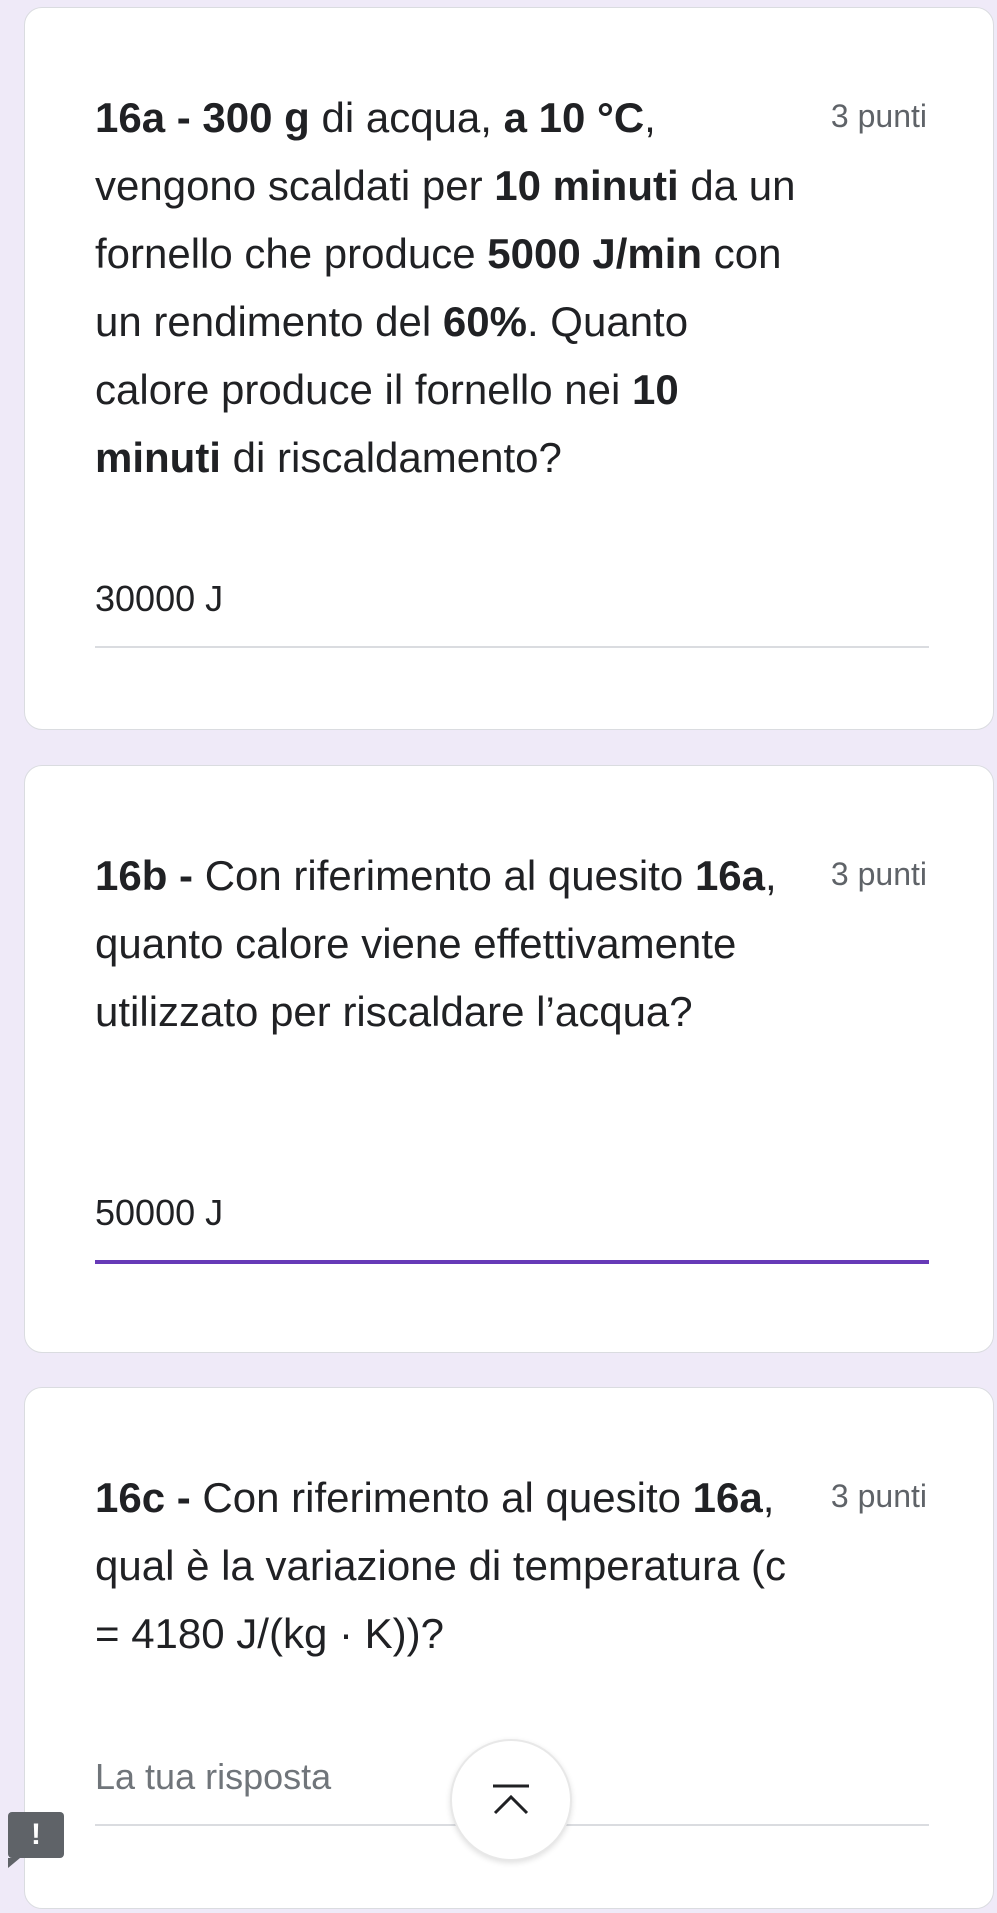  I want to click on scroll-to-top-button, so click(511, 1800).